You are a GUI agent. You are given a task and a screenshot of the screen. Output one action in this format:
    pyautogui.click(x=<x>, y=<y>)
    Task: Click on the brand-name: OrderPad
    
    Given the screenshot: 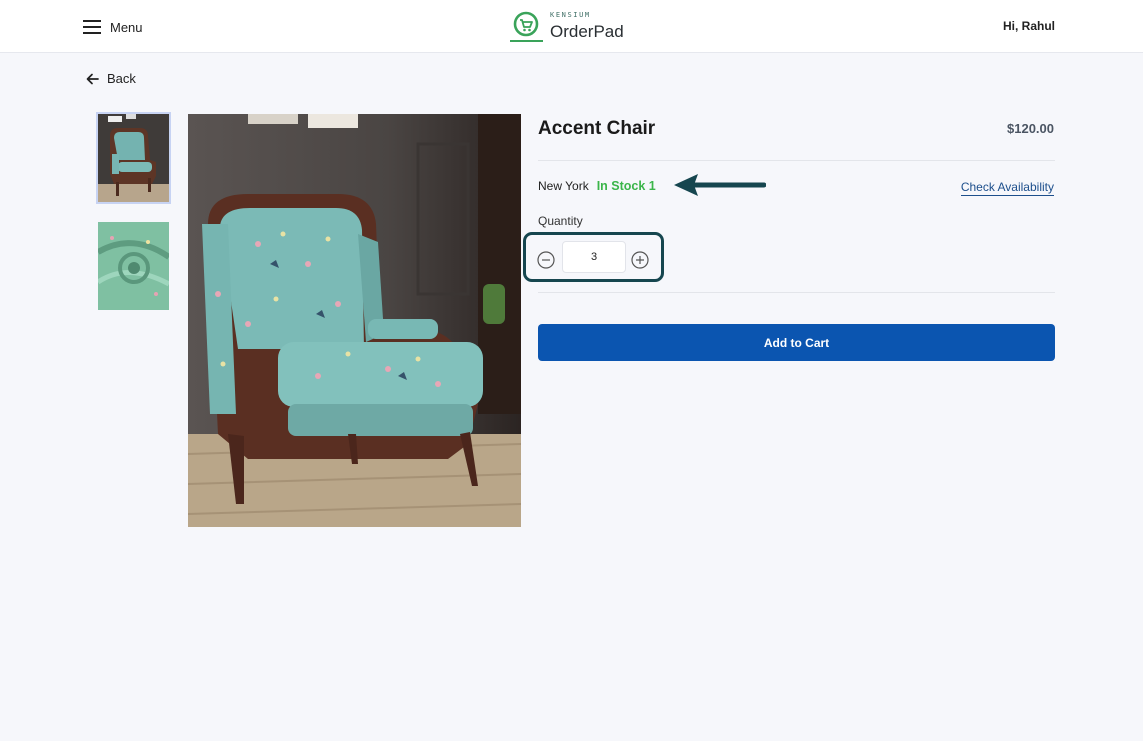 What is the action you would take?
    pyautogui.click(x=587, y=31)
    